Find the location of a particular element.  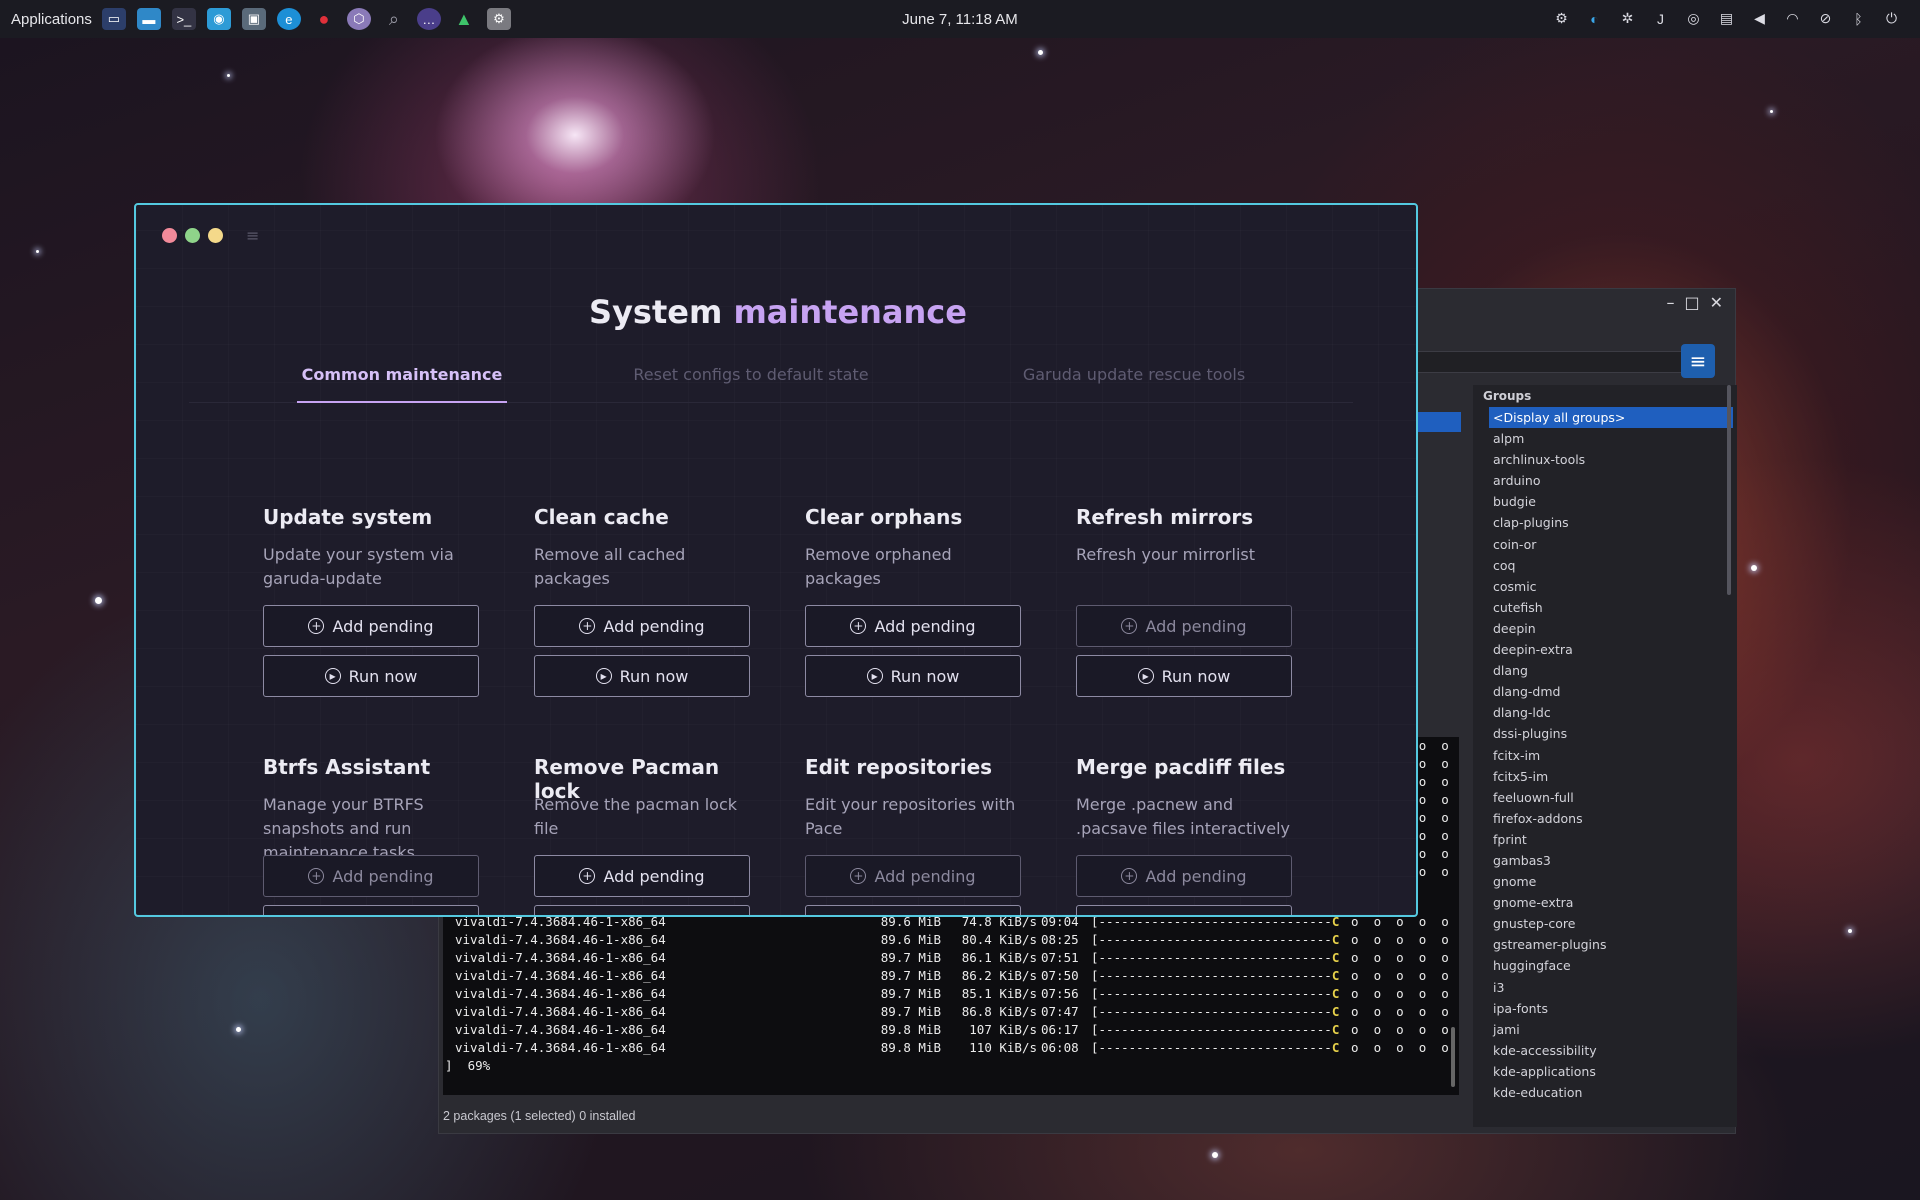

disk-icon: ◎ is located at coordinates (1693, 18).